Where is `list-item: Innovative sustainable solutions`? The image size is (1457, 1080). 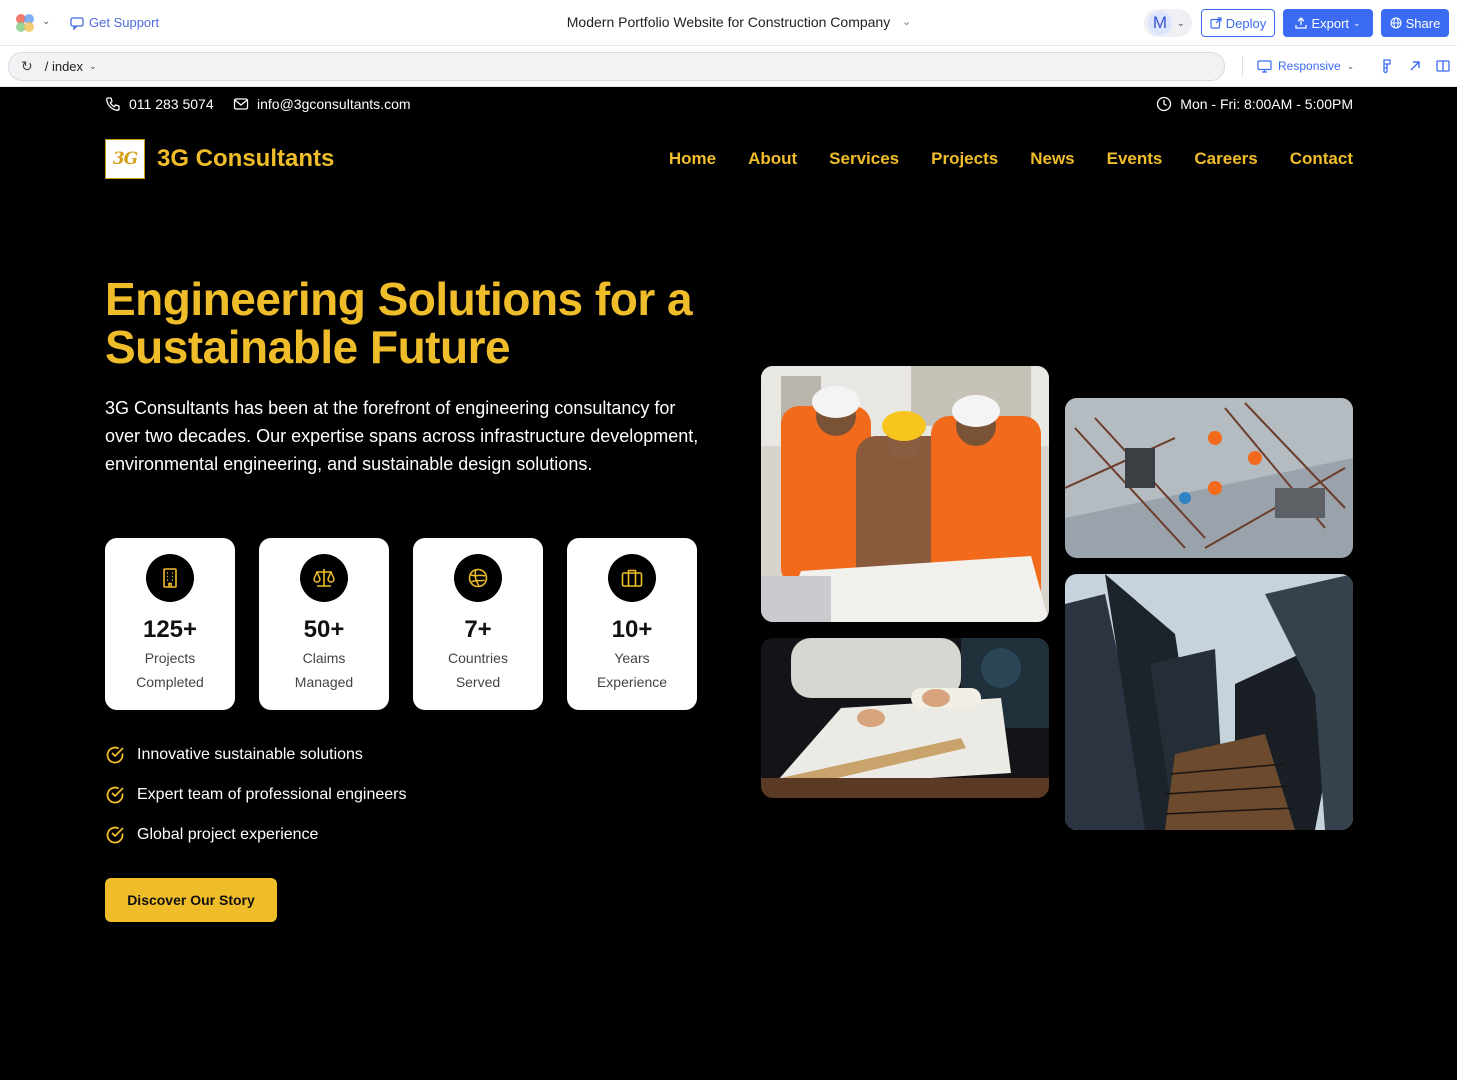
list-item: Innovative sustainable solutions is located at coordinates (255, 755).